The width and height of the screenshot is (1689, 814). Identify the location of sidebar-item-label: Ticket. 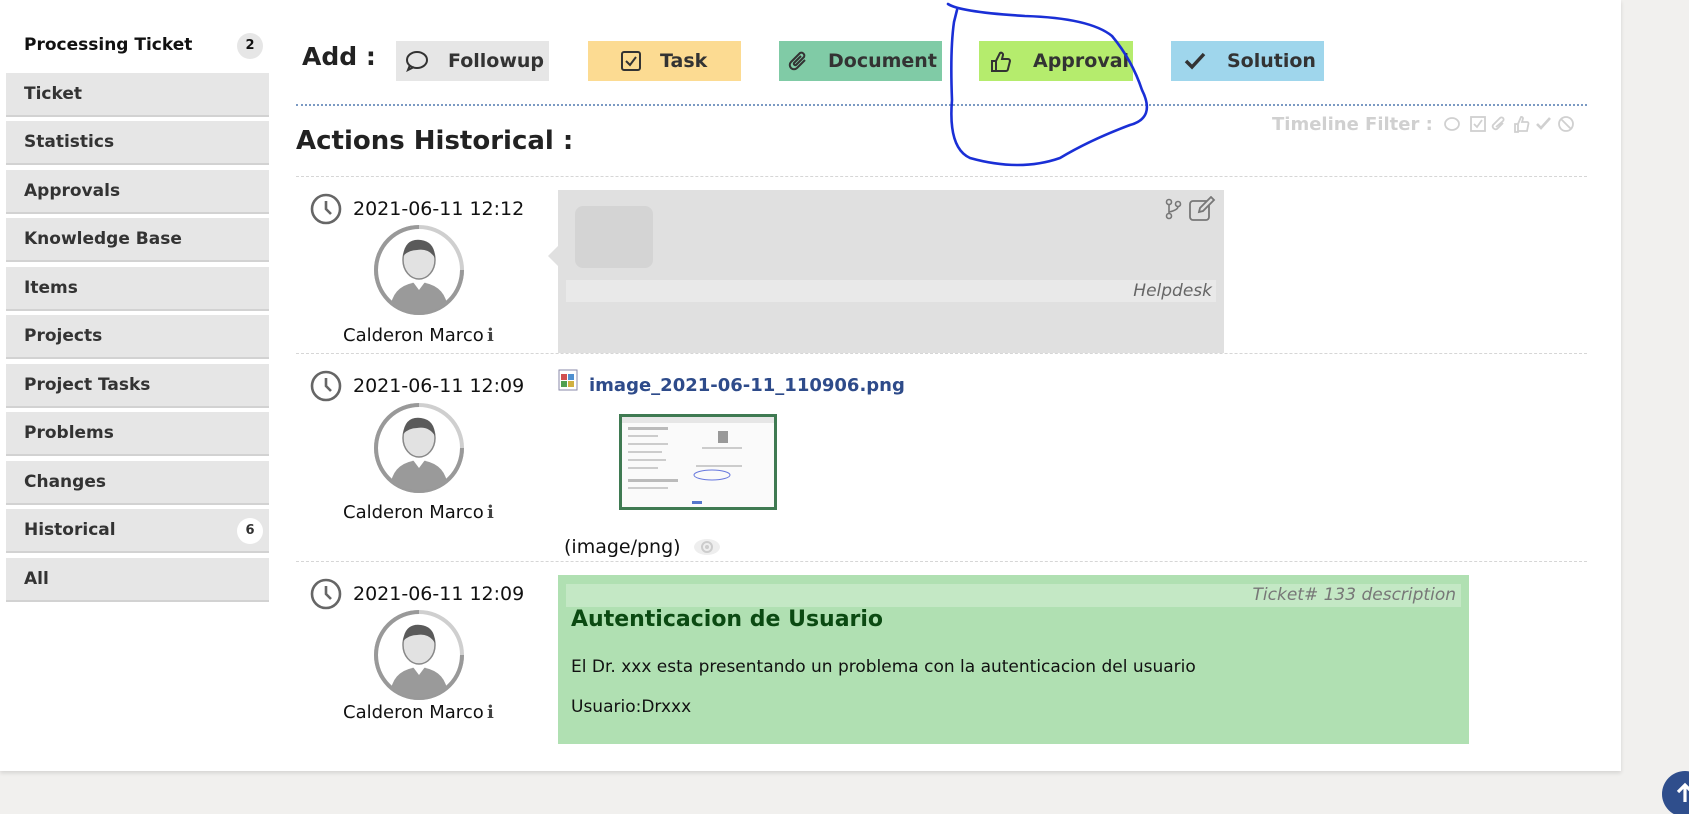
(53, 93).